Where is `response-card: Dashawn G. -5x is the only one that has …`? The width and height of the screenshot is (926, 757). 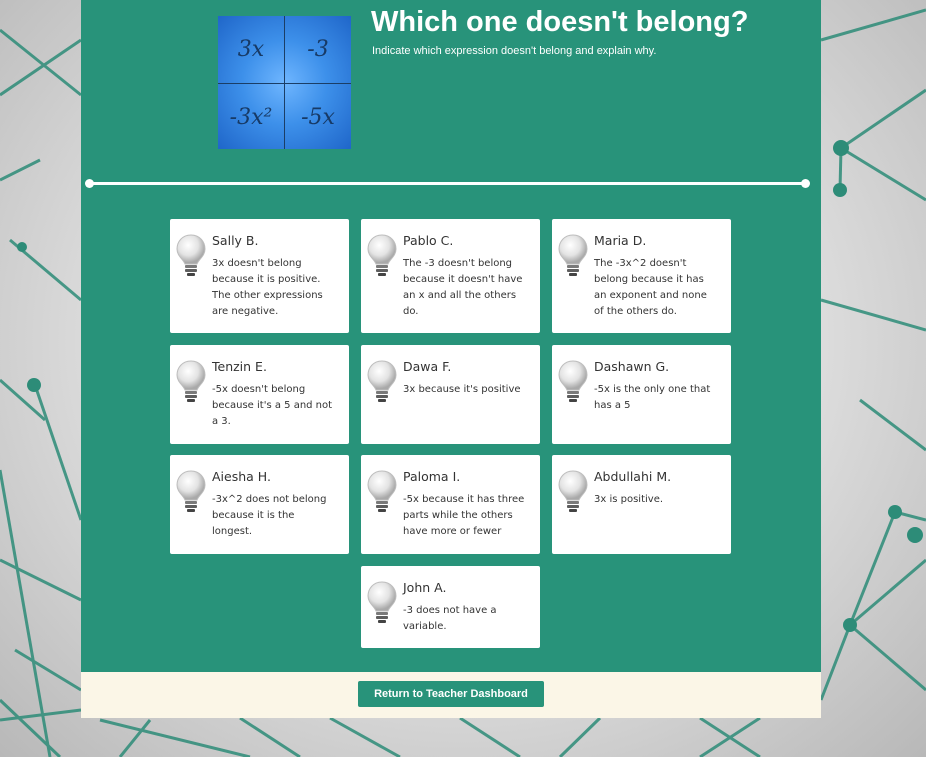
response-card: Dashawn G. -5x is the only one that has … is located at coordinates (641, 394).